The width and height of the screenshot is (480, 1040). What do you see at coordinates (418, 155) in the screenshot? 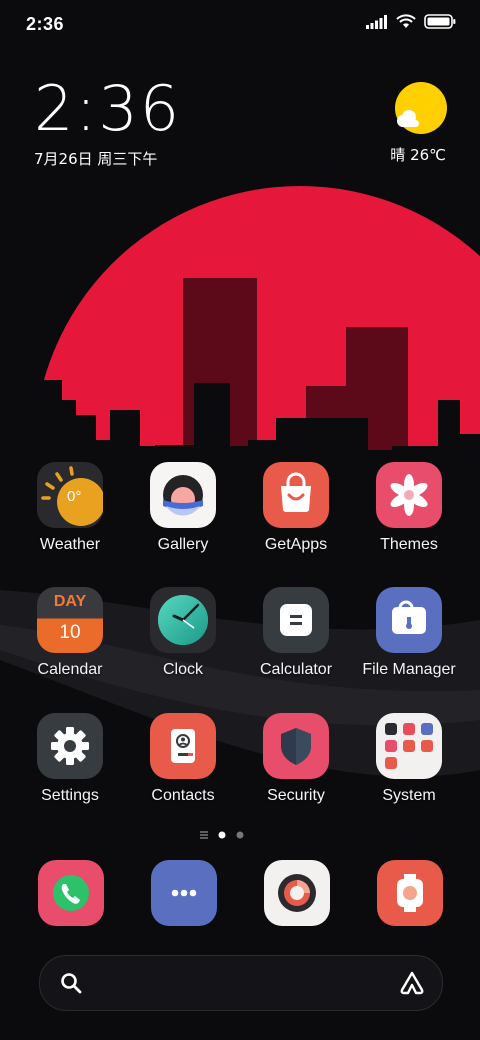
I see `weather-text: 晴 26℃` at bounding box center [418, 155].